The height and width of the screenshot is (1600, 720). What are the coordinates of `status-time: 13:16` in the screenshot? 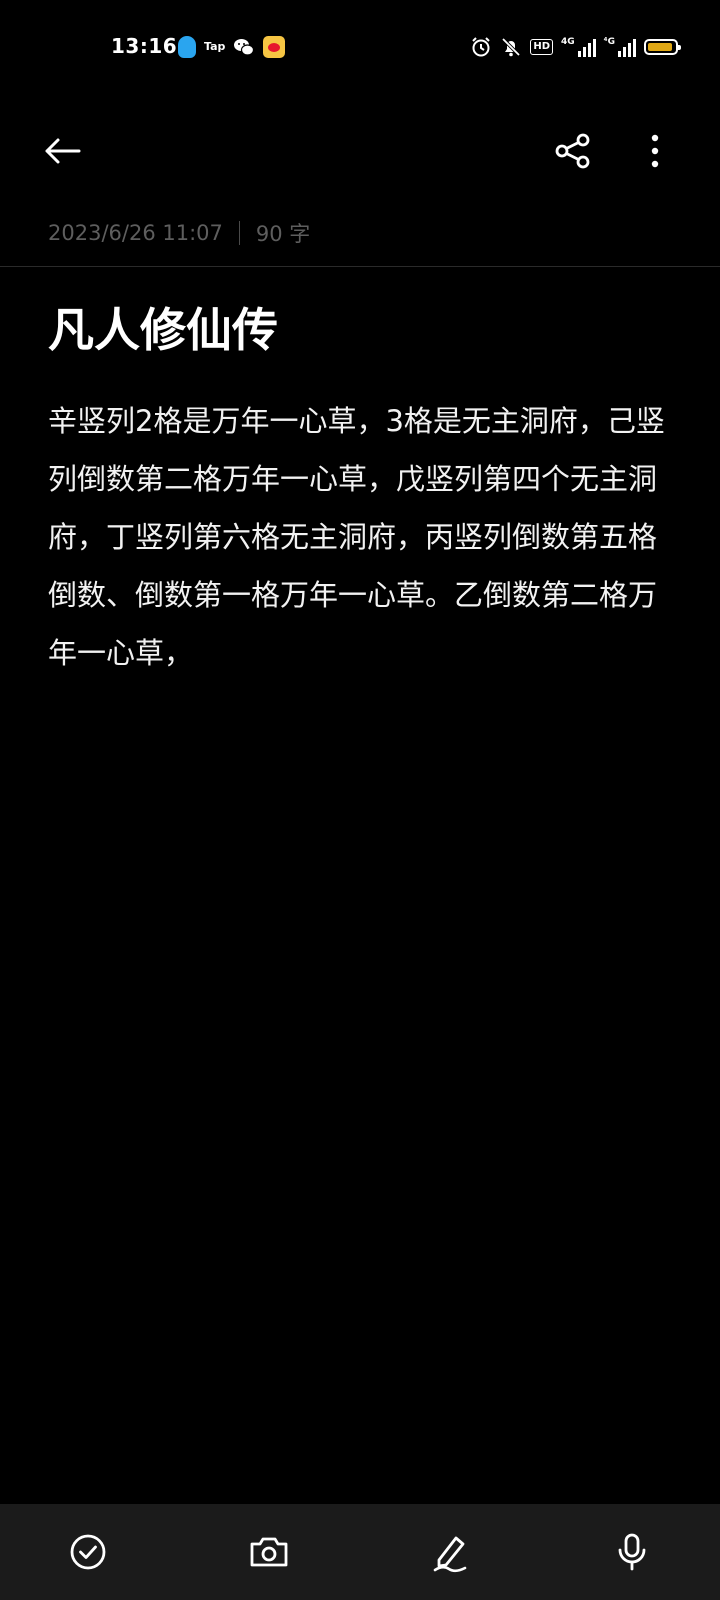 It's located at (144, 46).